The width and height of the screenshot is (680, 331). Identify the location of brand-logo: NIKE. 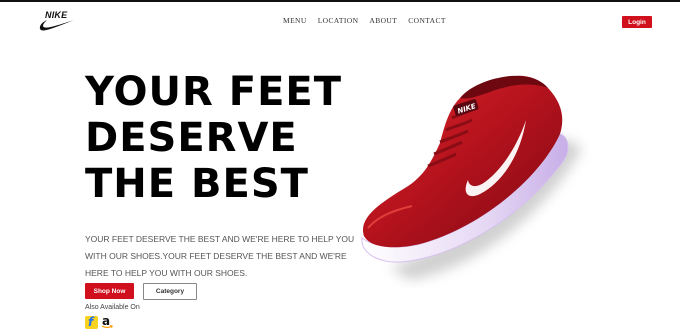
(57, 21).